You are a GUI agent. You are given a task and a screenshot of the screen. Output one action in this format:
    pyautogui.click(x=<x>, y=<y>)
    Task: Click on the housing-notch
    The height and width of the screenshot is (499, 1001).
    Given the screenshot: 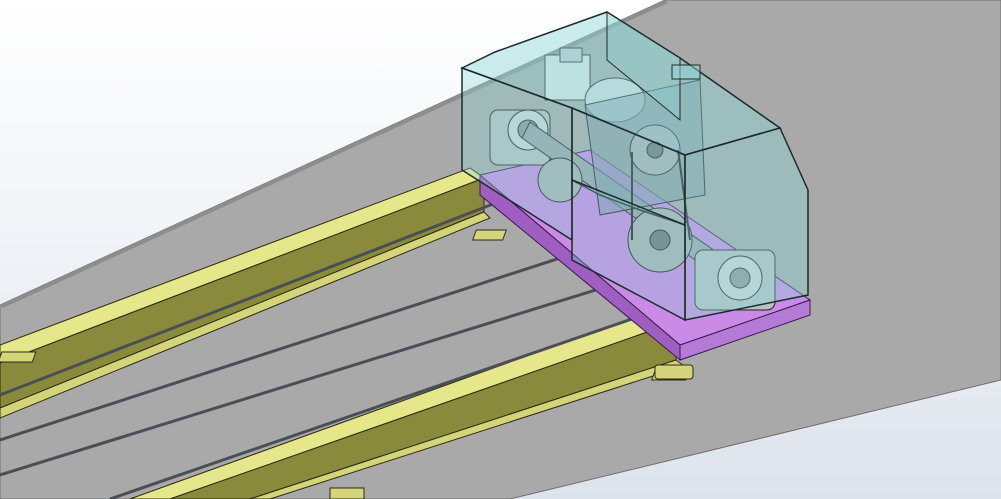 What is the action you would take?
    pyautogui.click(x=686, y=72)
    